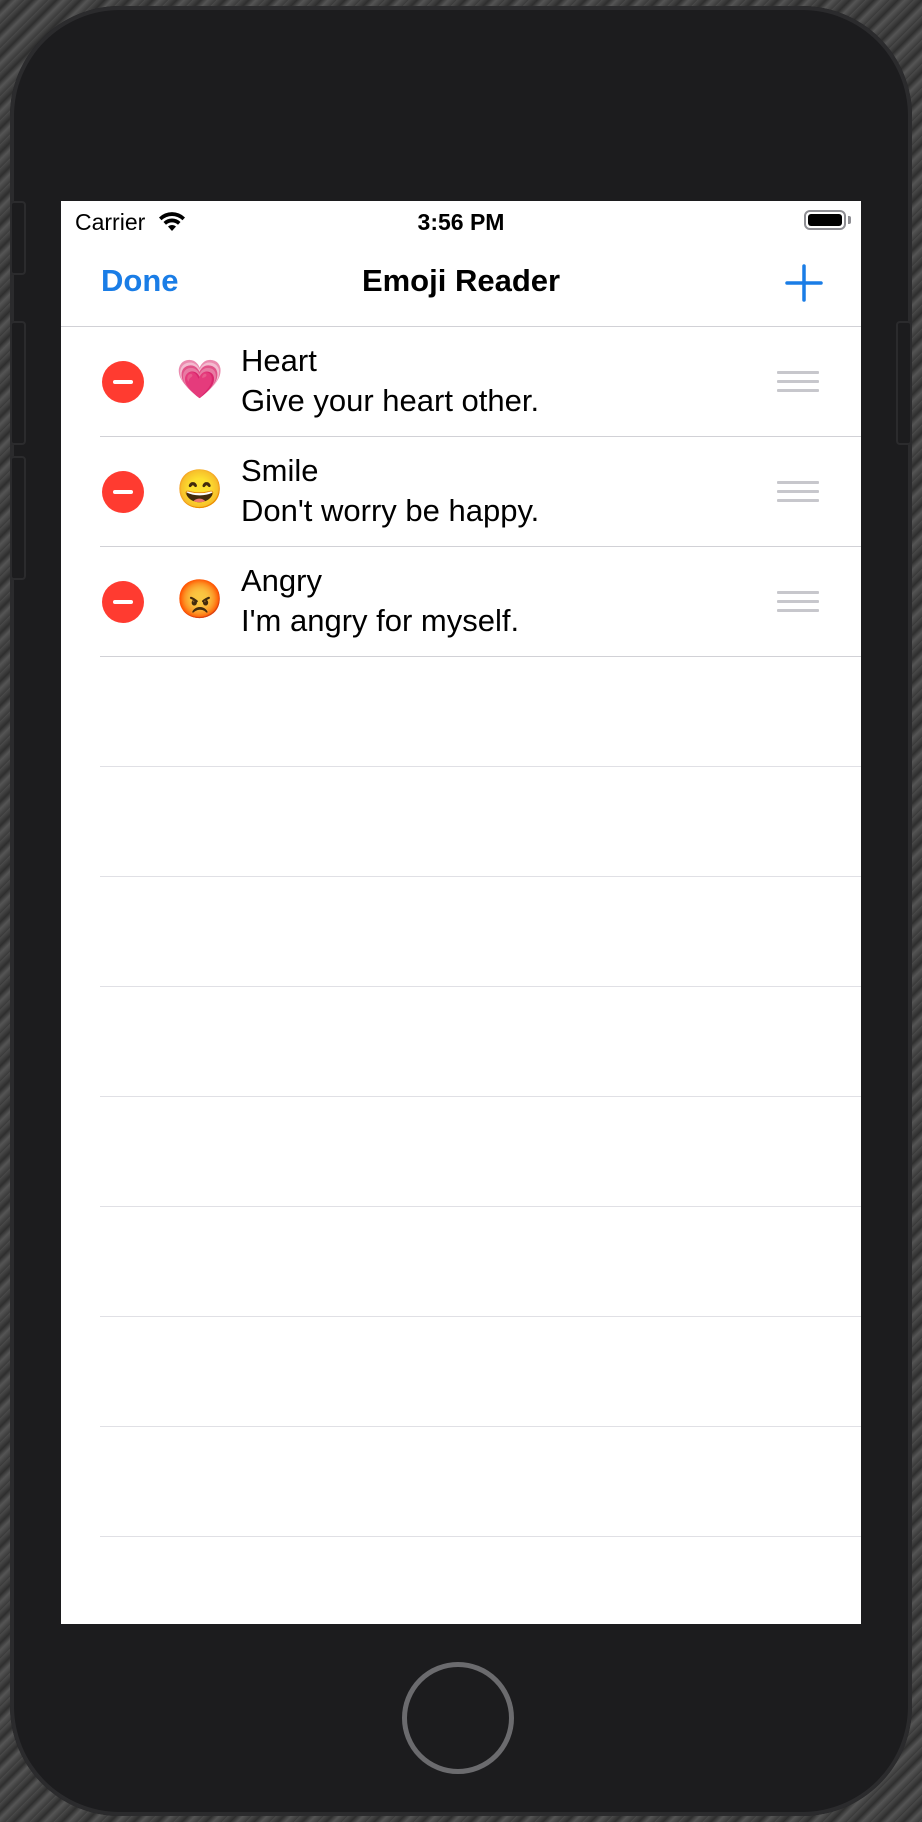  I want to click on battery-icon, so click(825, 220).